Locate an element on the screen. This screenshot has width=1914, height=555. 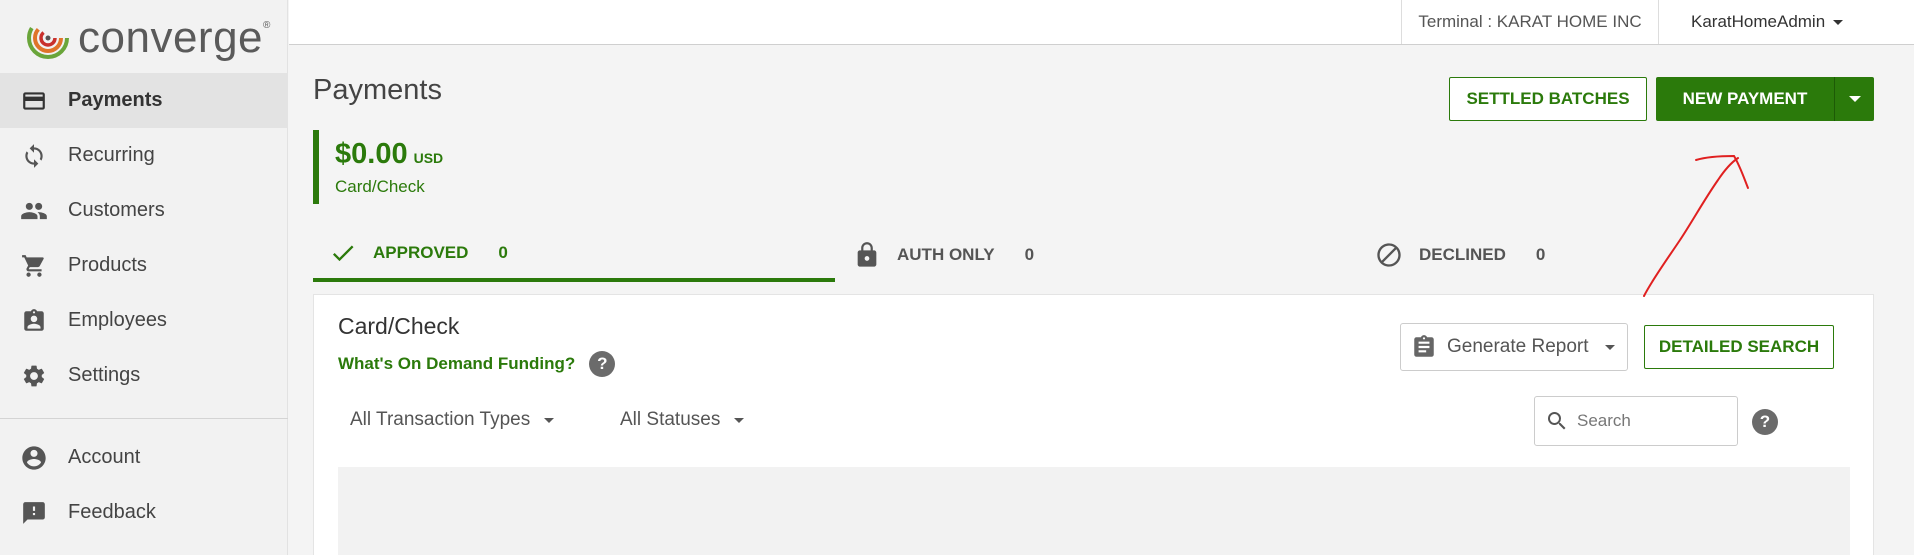
converge-logo-icon is located at coordinates (48, 38).